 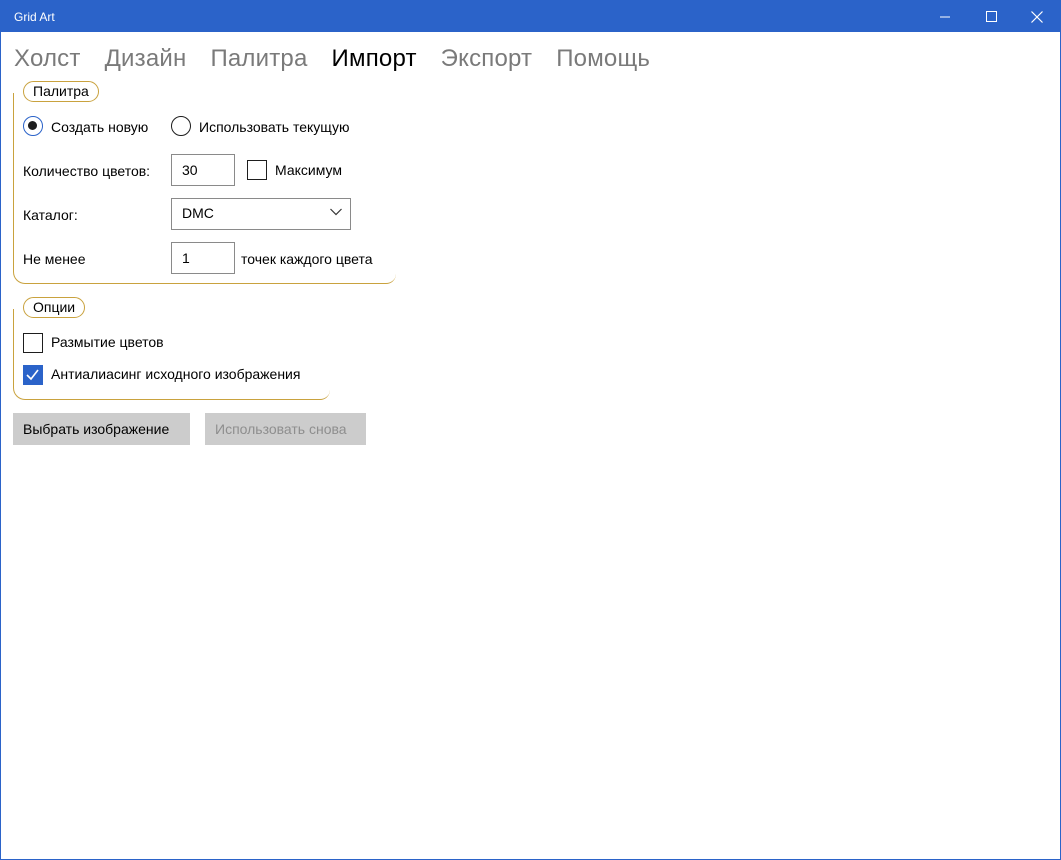 I want to click on checkmark-icon, so click(x=32, y=375).